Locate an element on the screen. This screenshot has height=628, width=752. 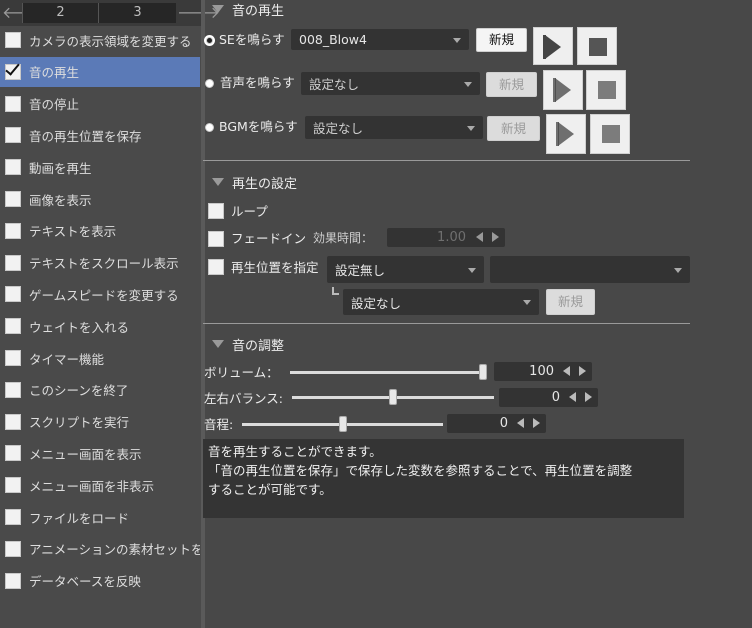
fade-time-stepper: 1.00 is located at coordinates (446, 237).